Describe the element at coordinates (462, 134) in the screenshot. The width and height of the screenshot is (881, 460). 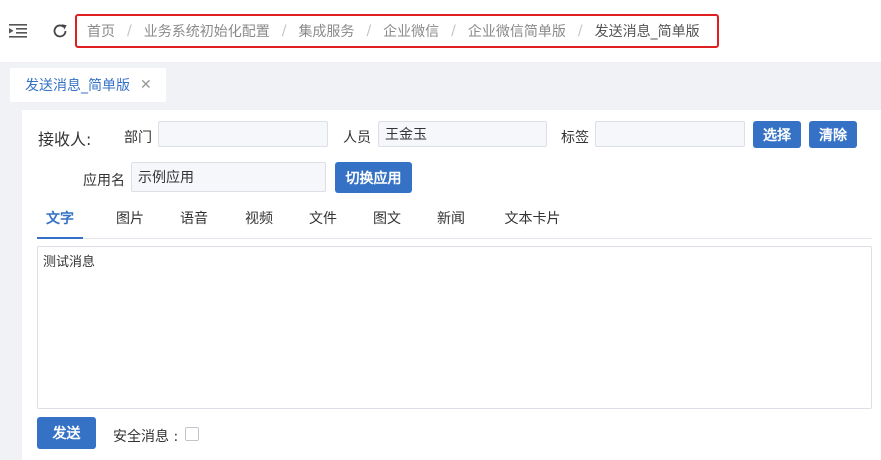
I see `person-input` at that location.